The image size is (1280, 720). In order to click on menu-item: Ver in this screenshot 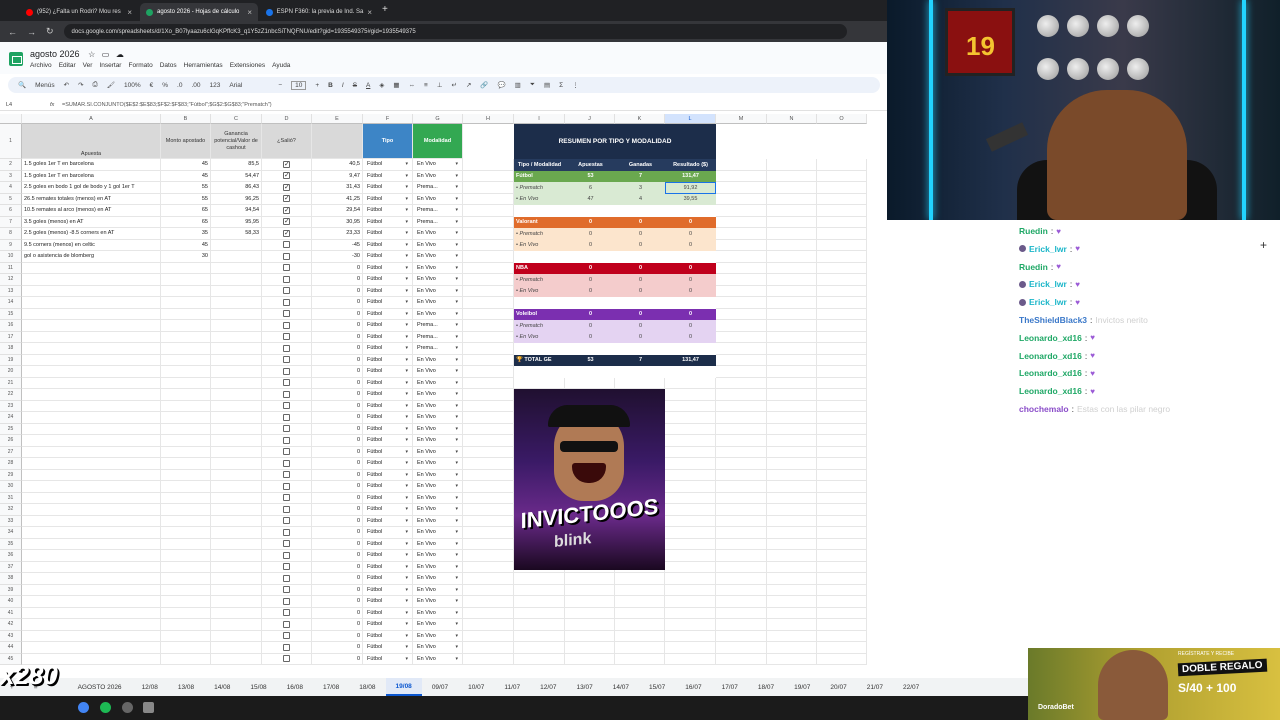, I will do `click(88, 65)`.